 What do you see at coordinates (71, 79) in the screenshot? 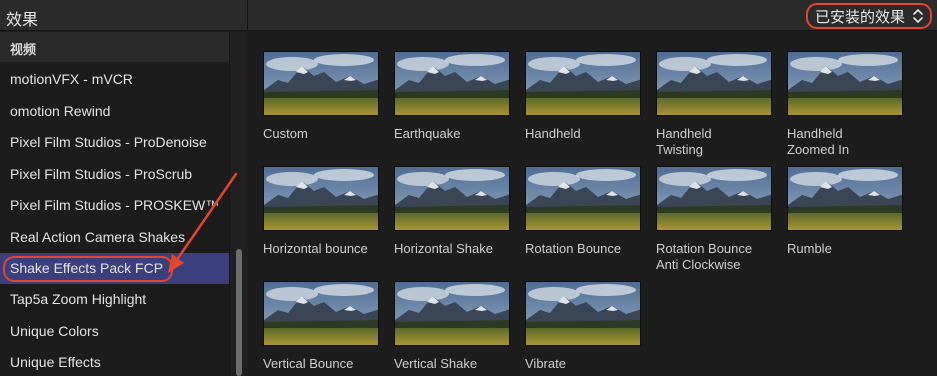
I see `sidebar-item-label: motionVFX - mVCR` at bounding box center [71, 79].